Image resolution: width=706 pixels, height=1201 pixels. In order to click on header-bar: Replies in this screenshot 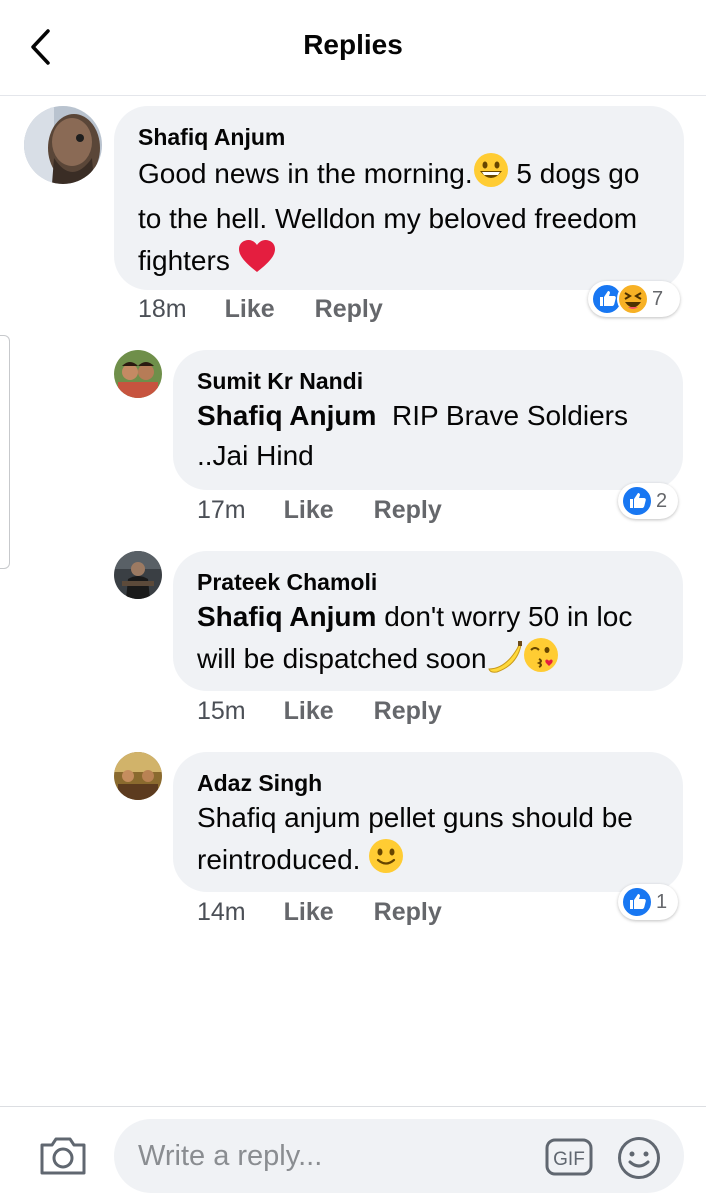, I will do `click(353, 48)`.